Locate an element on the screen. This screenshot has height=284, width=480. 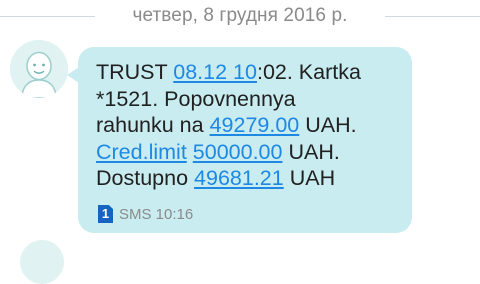
datetime-link: 08.12 10 is located at coordinates (215, 72).